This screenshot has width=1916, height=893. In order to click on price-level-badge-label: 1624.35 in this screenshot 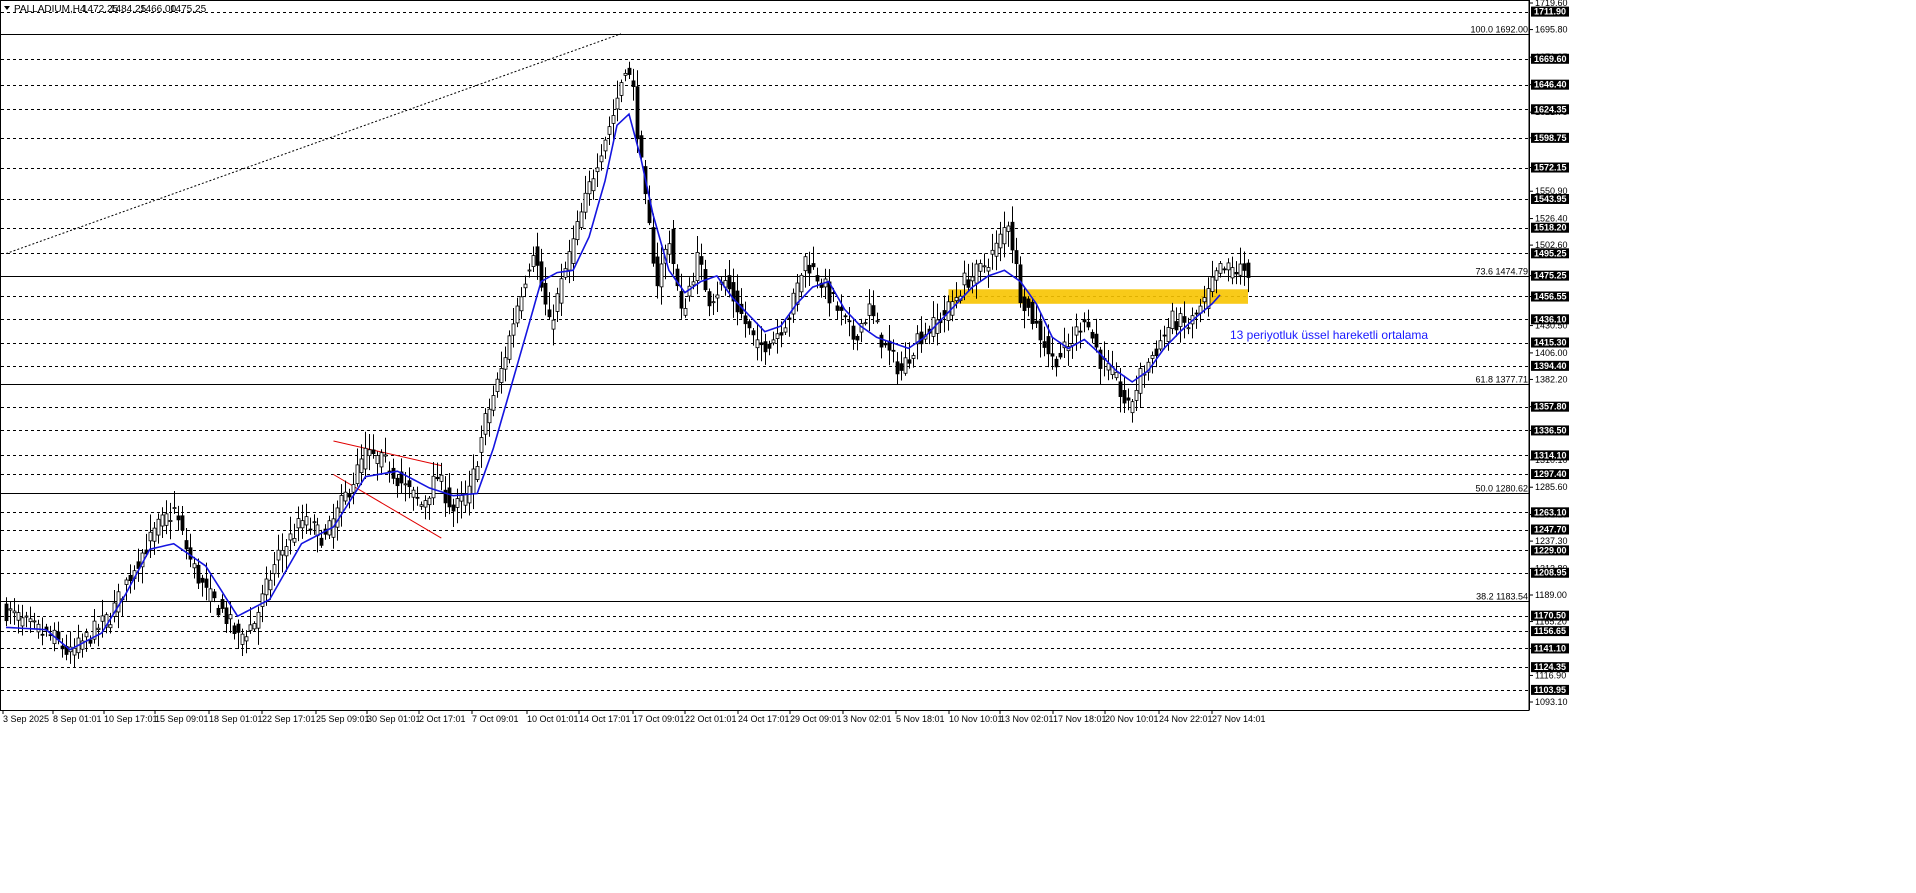, I will do `click(1550, 109)`.